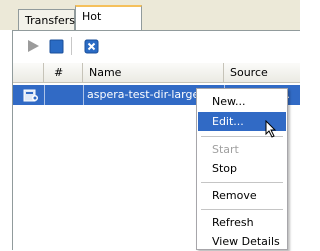 This screenshot has height=251, width=320. What do you see at coordinates (242, 149) in the screenshot?
I see `menu-item-start: Start` at bounding box center [242, 149].